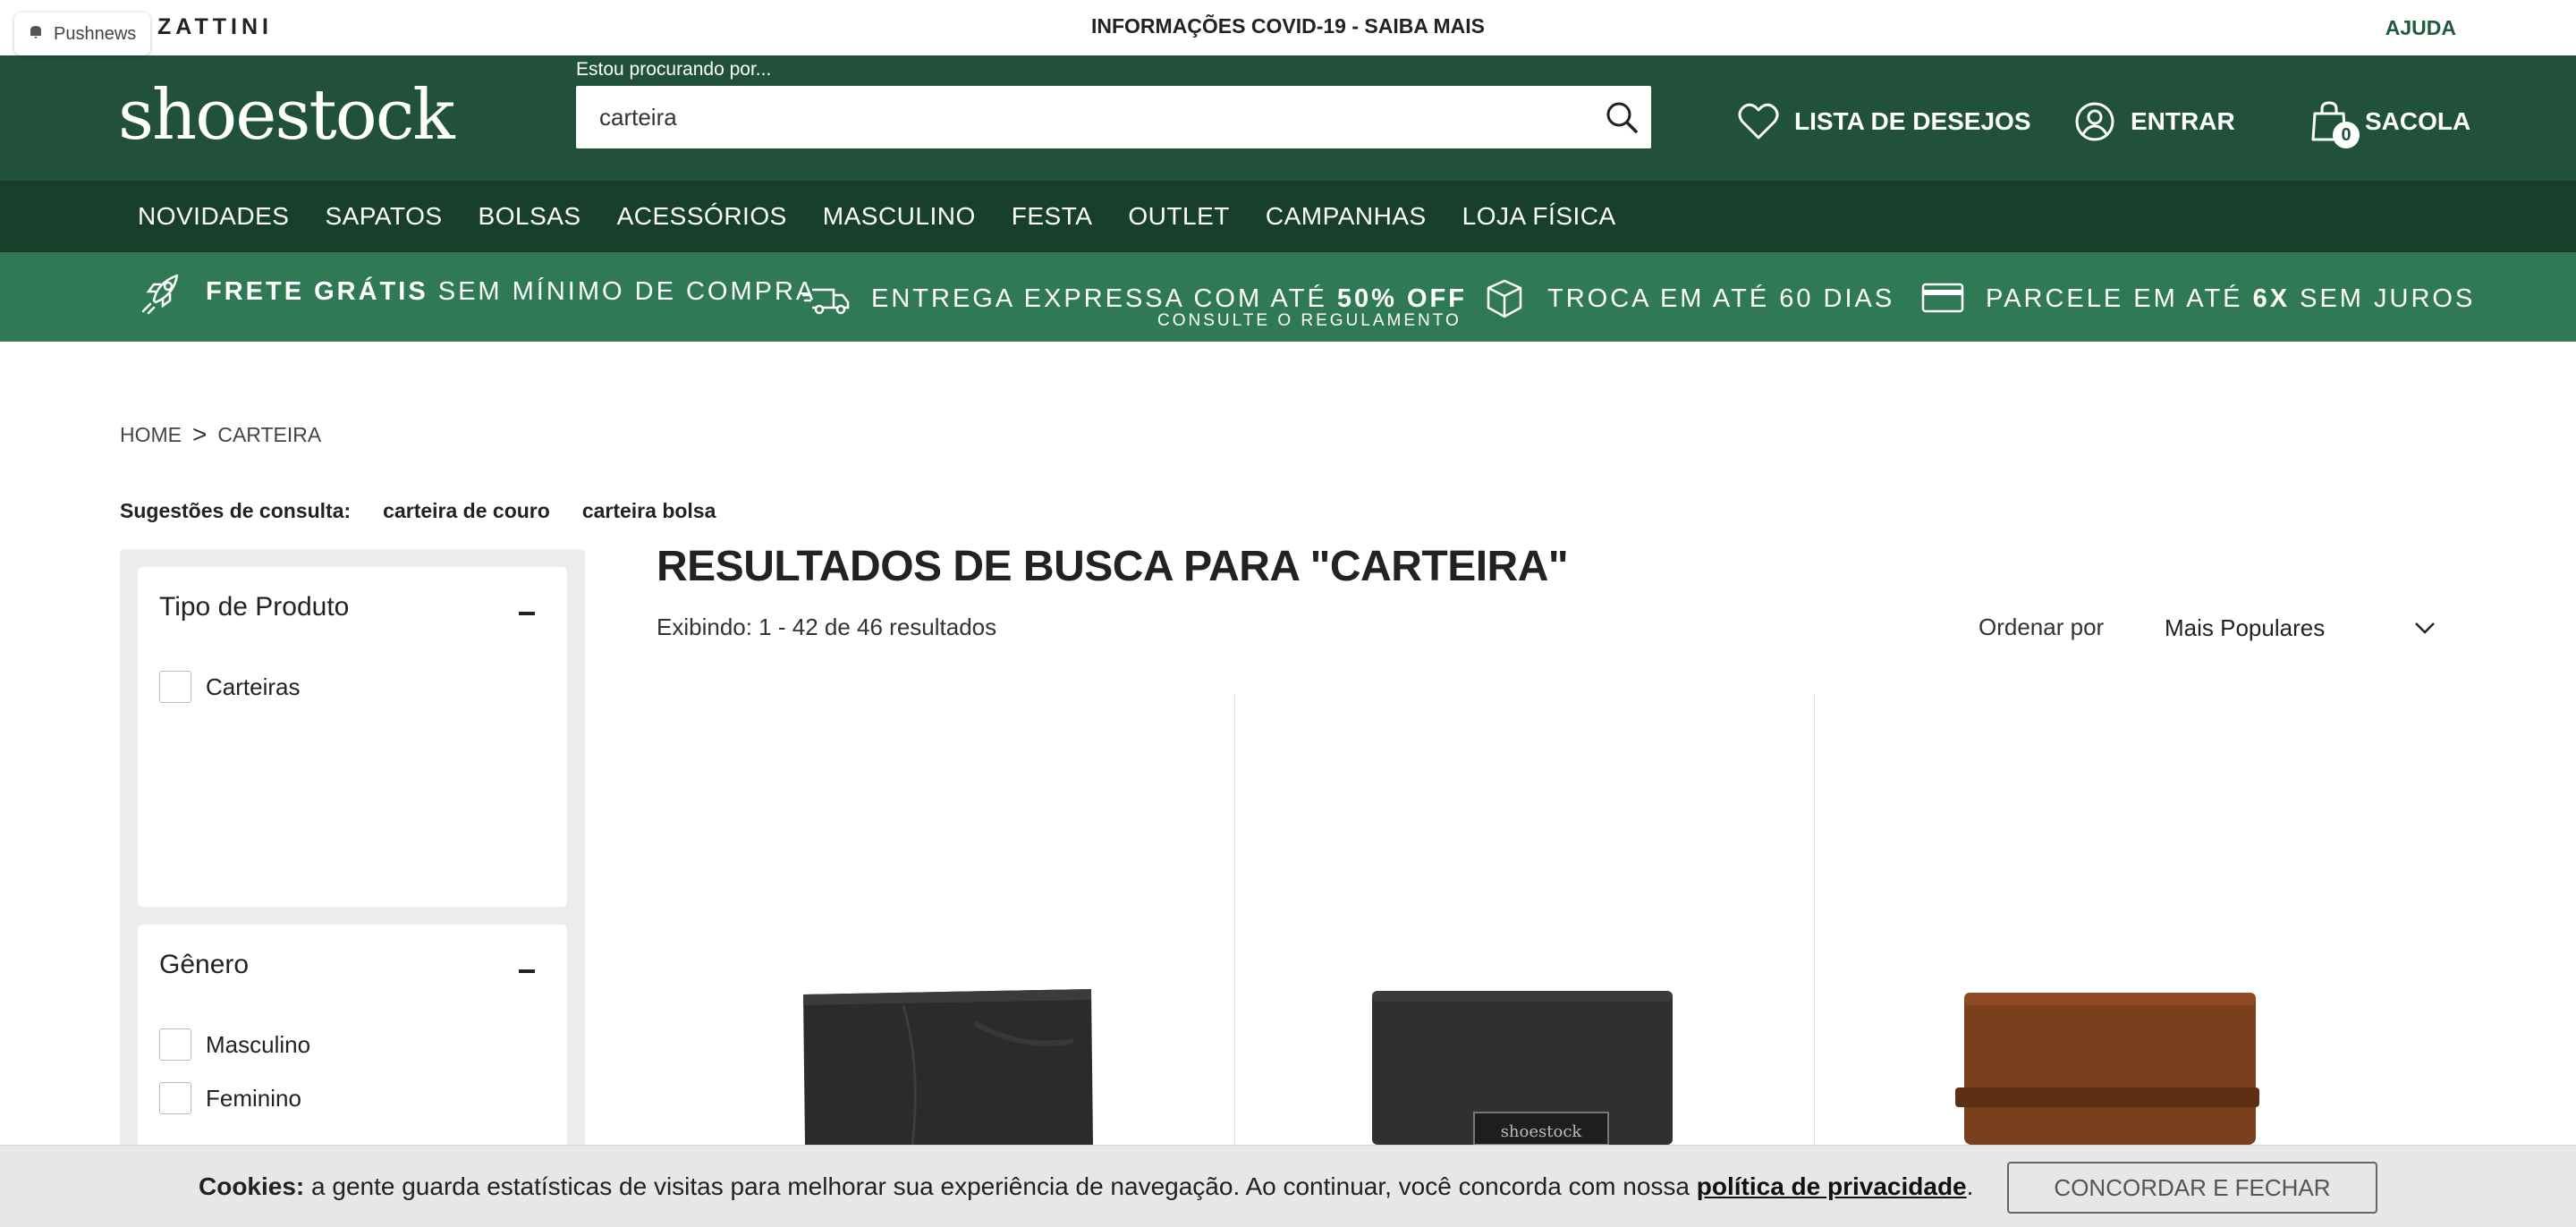 The width and height of the screenshot is (2576, 1227). Describe the element at coordinates (151, 435) in the screenshot. I see `breadcrumb-home: HOME` at that location.